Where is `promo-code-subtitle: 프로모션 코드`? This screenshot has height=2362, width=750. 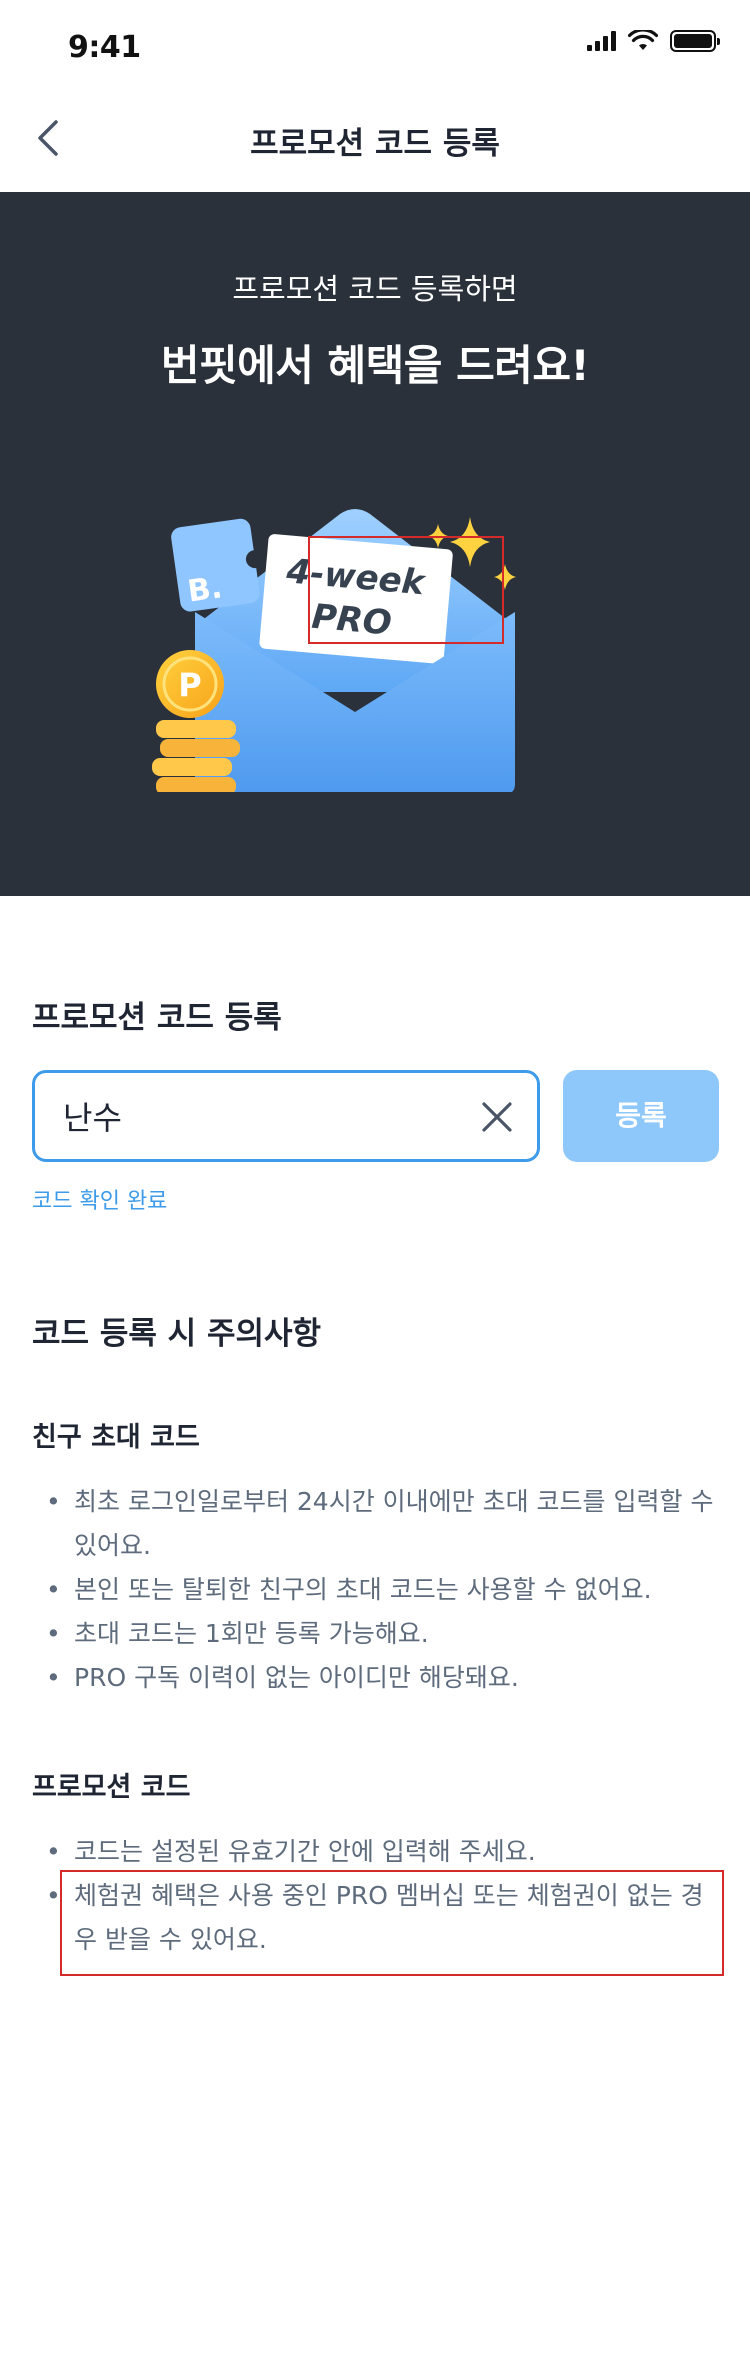
promo-code-subtitle: 프로모션 코드 is located at coordinates (111, 1787).